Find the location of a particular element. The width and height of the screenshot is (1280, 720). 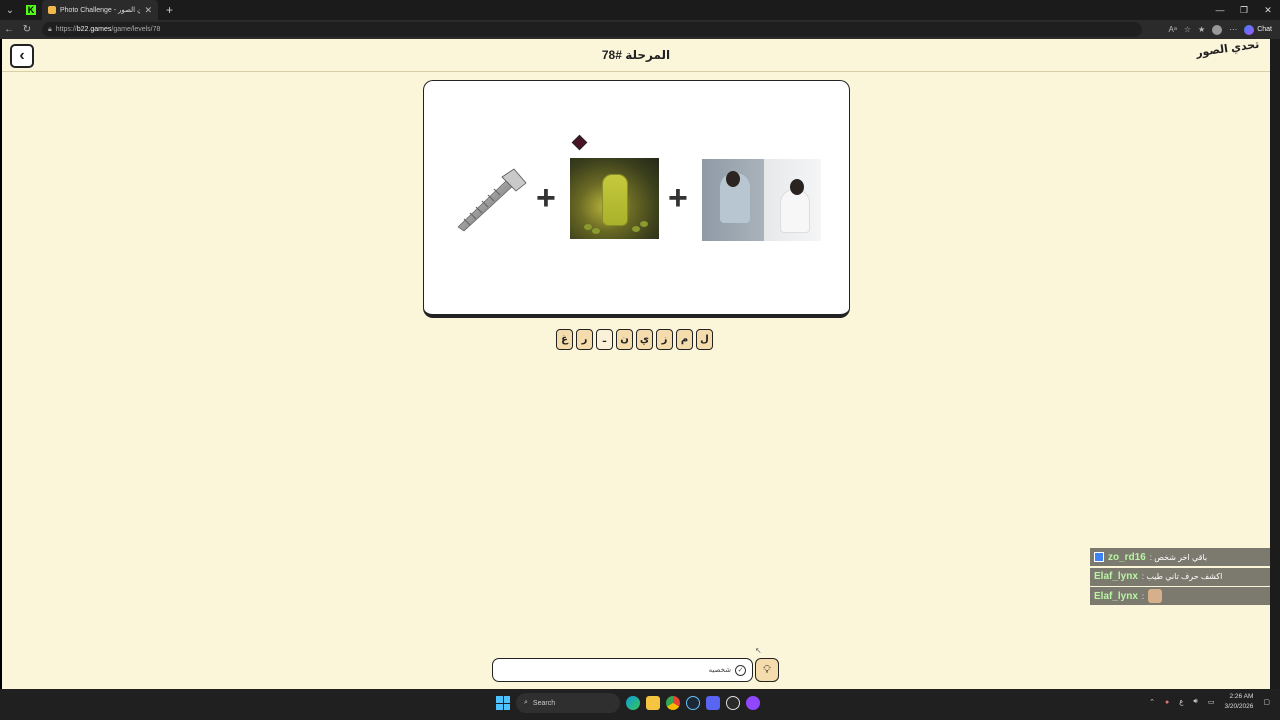

refresh-icon: ↻ is located at coordinates (27, 29).